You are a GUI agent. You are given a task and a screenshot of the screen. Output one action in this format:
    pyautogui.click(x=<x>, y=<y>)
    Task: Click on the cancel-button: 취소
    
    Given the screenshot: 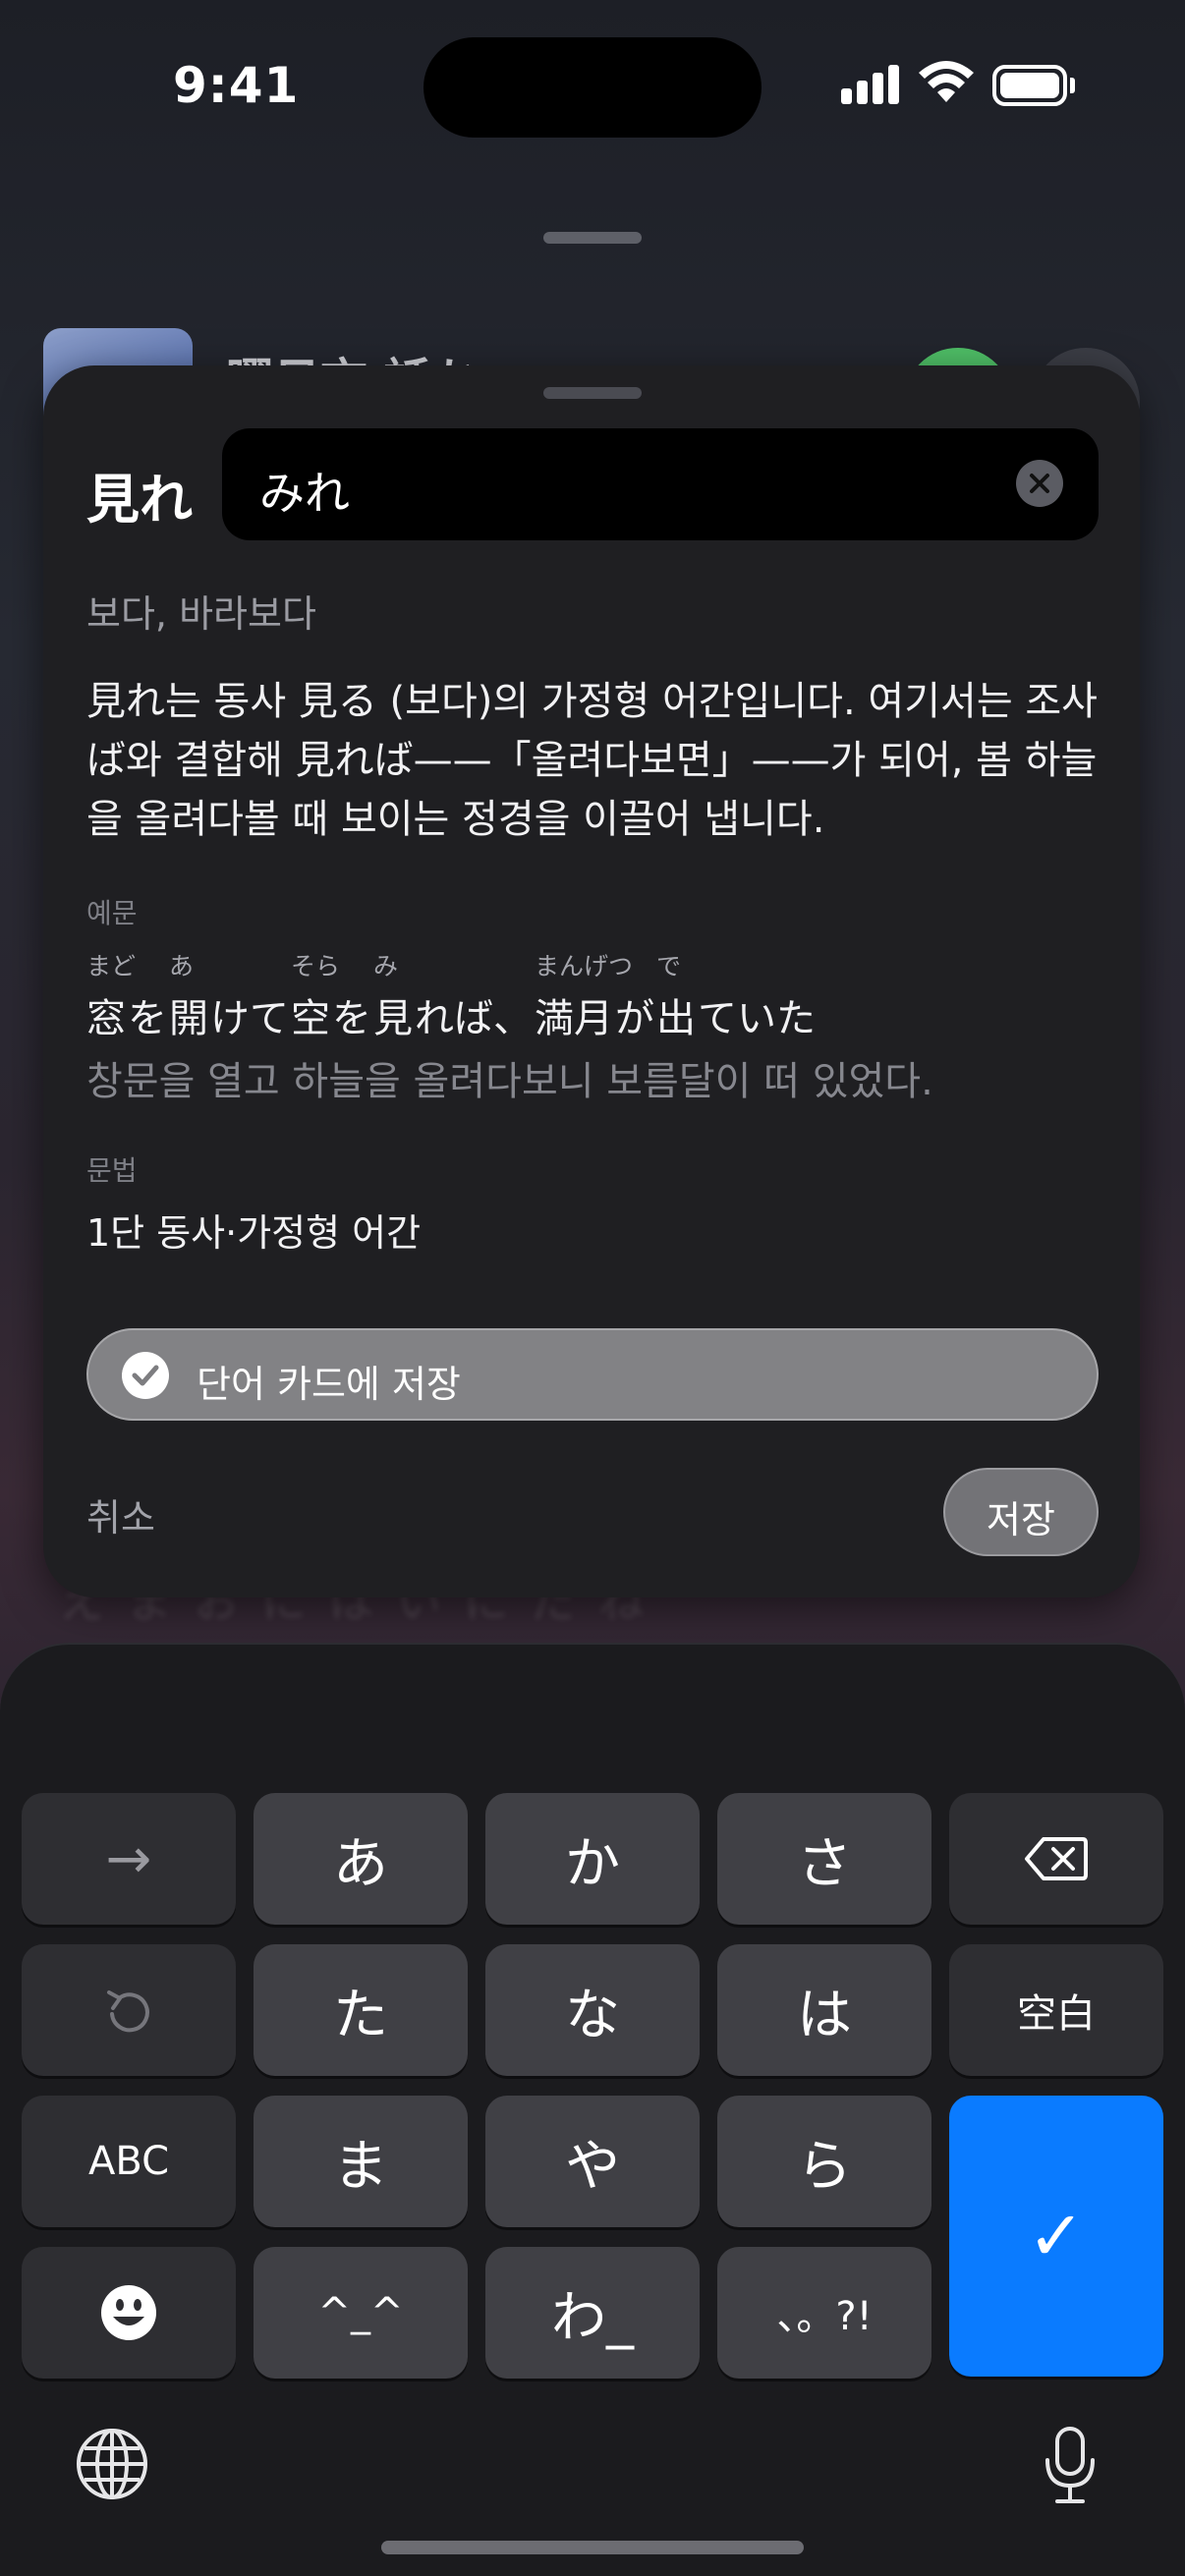 What is the action you would take?
    pyautogui.click(x=121, y=1514)
    